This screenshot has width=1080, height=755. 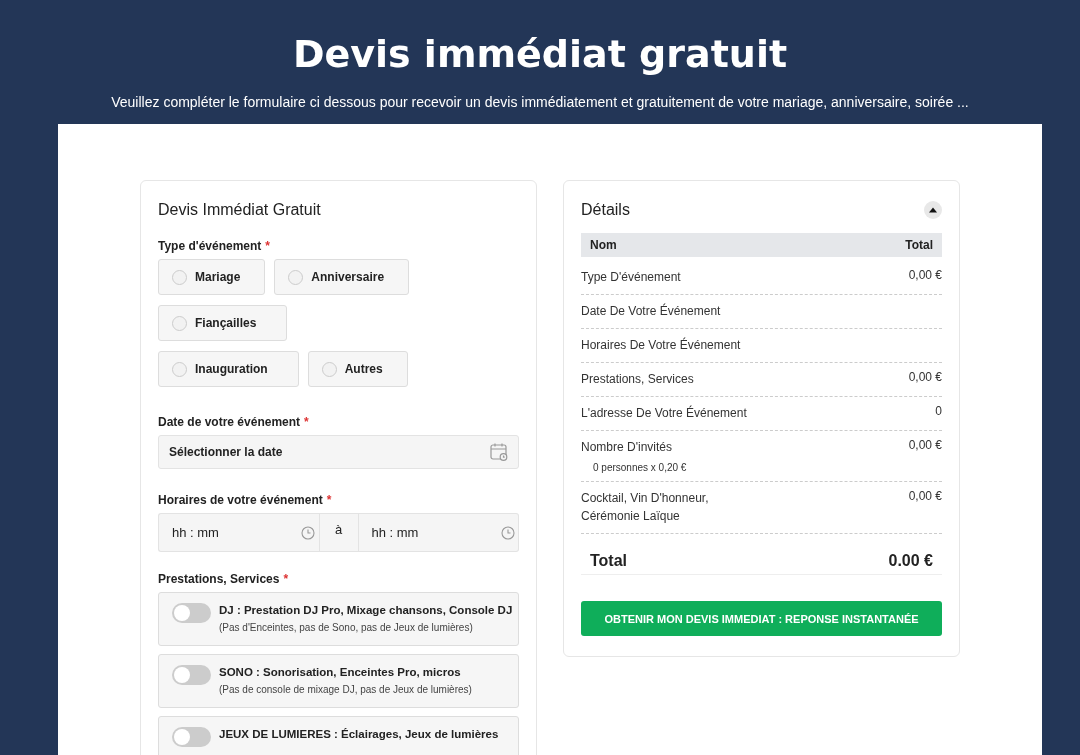 I want to click on event-type-option: Autres, so click(x=357, y=369).